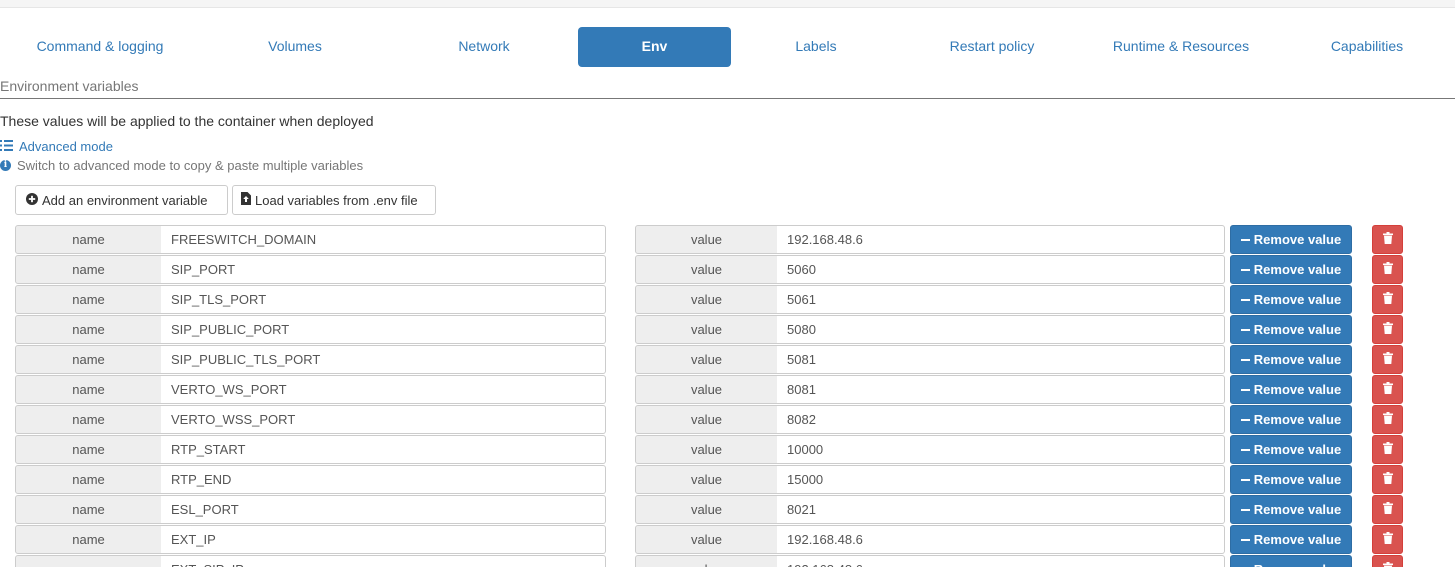 This screenshot has height=567, width=1455. Describe the element at coordinates (383, 539) in the screenshot. I see `env-name-input: EXT_IP` at that location.